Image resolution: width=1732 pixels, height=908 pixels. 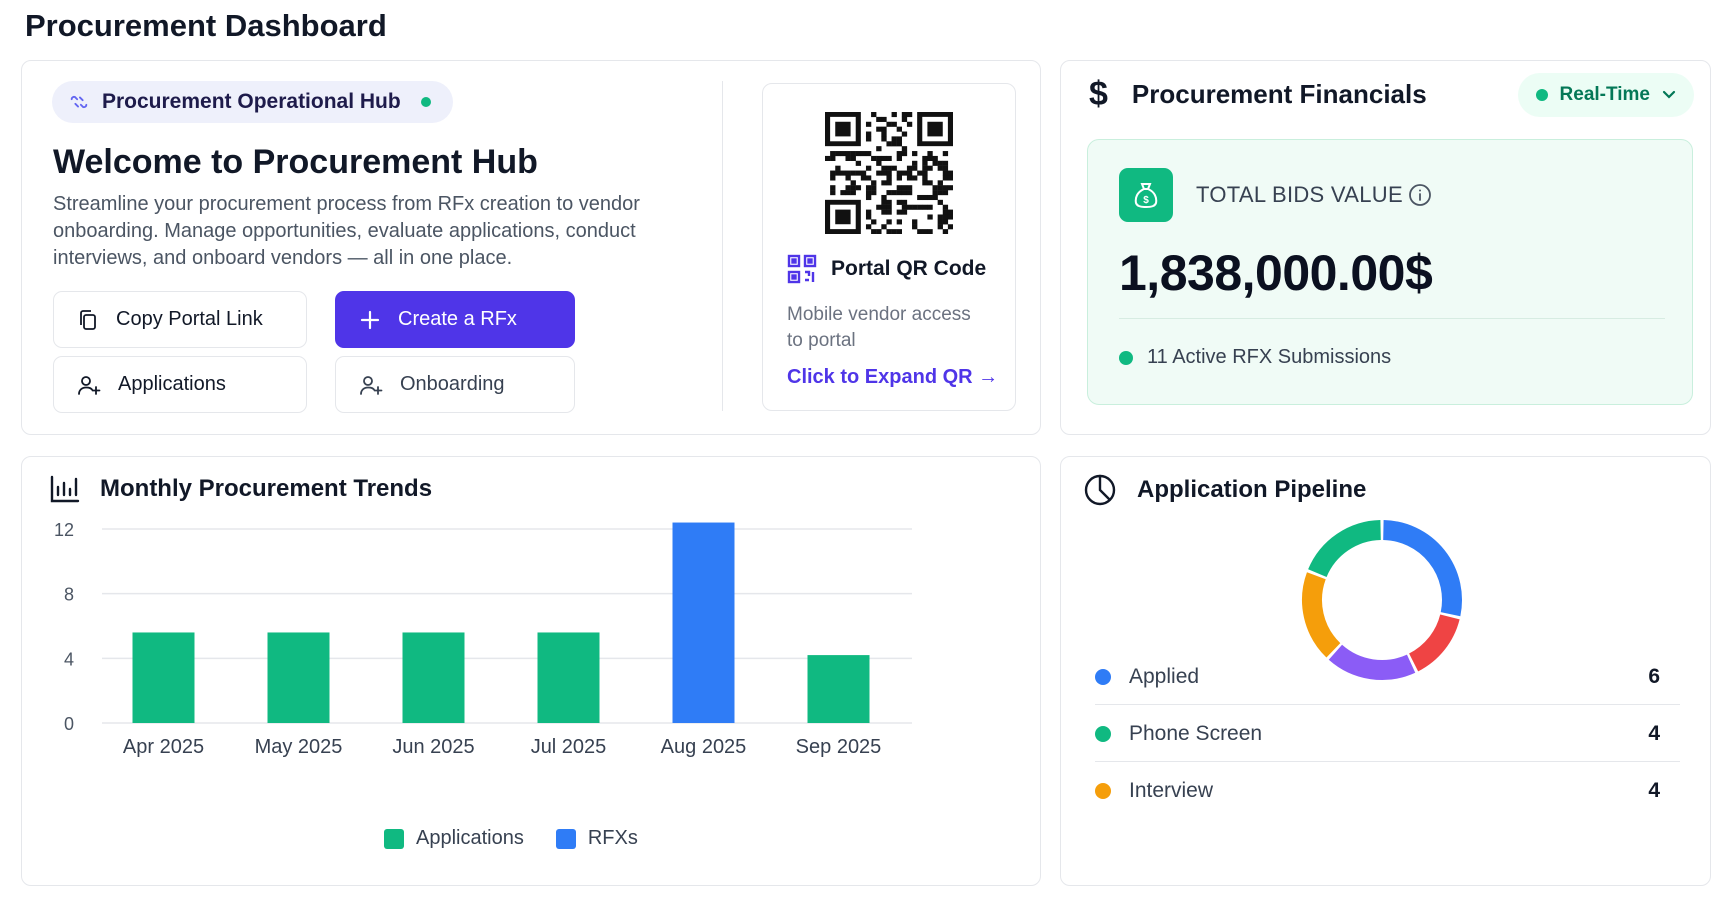 I want to click on financials-heading: $ Procurement Financials, so click(x=1258, y=94).